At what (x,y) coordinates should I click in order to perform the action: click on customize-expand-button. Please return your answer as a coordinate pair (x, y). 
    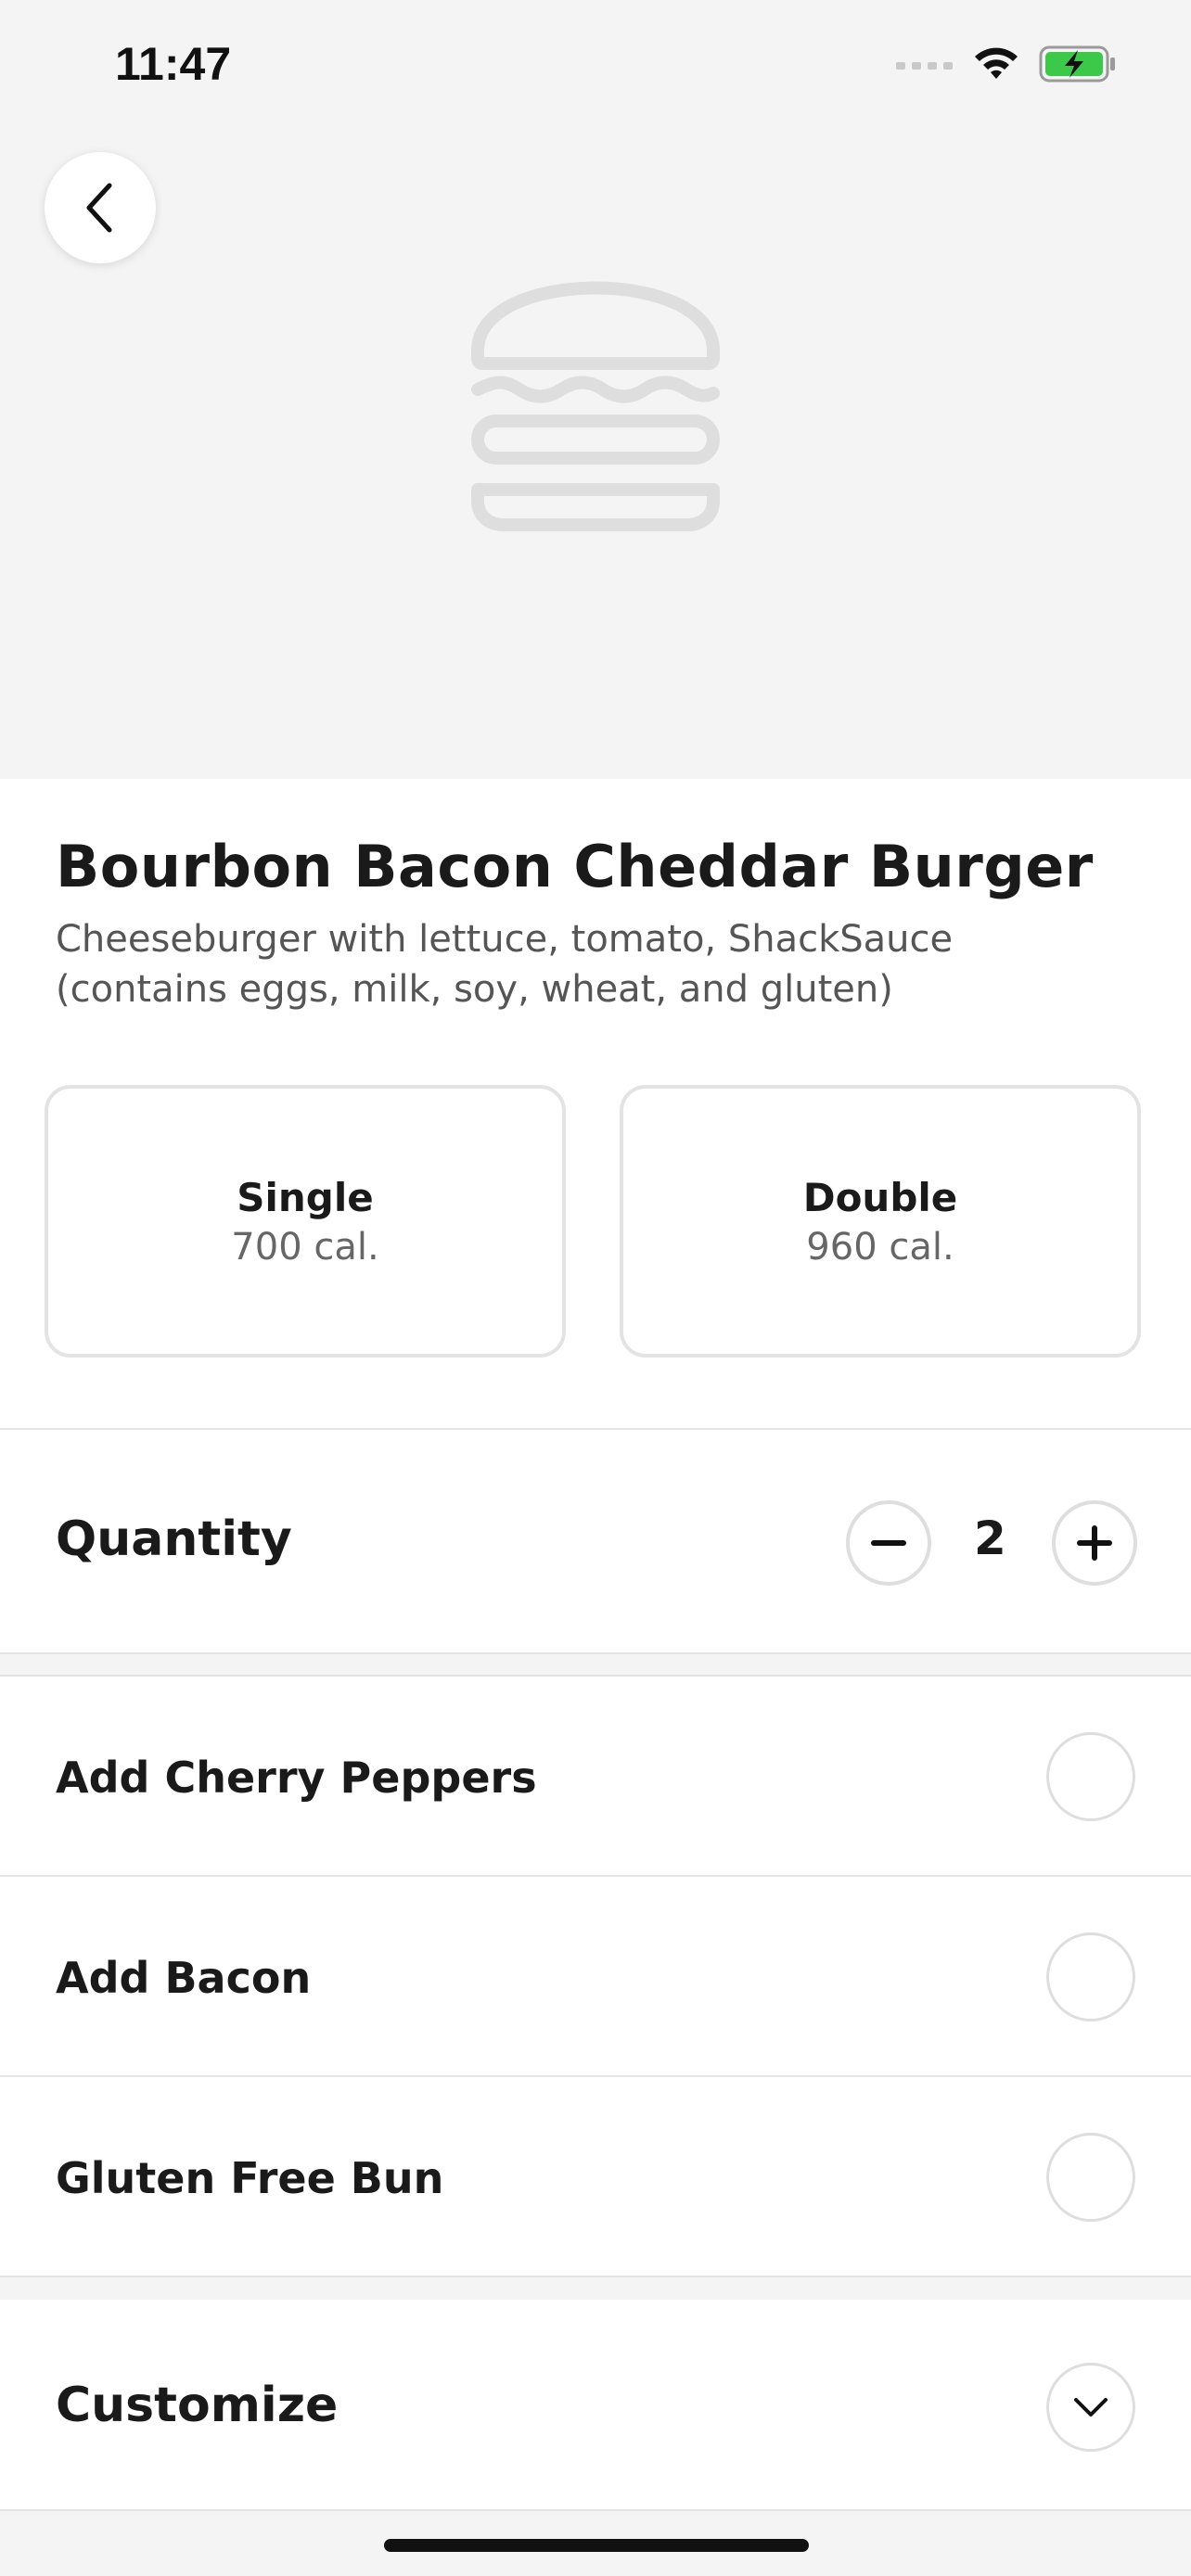
    Looking at the image, I should click on (1090, 2407).